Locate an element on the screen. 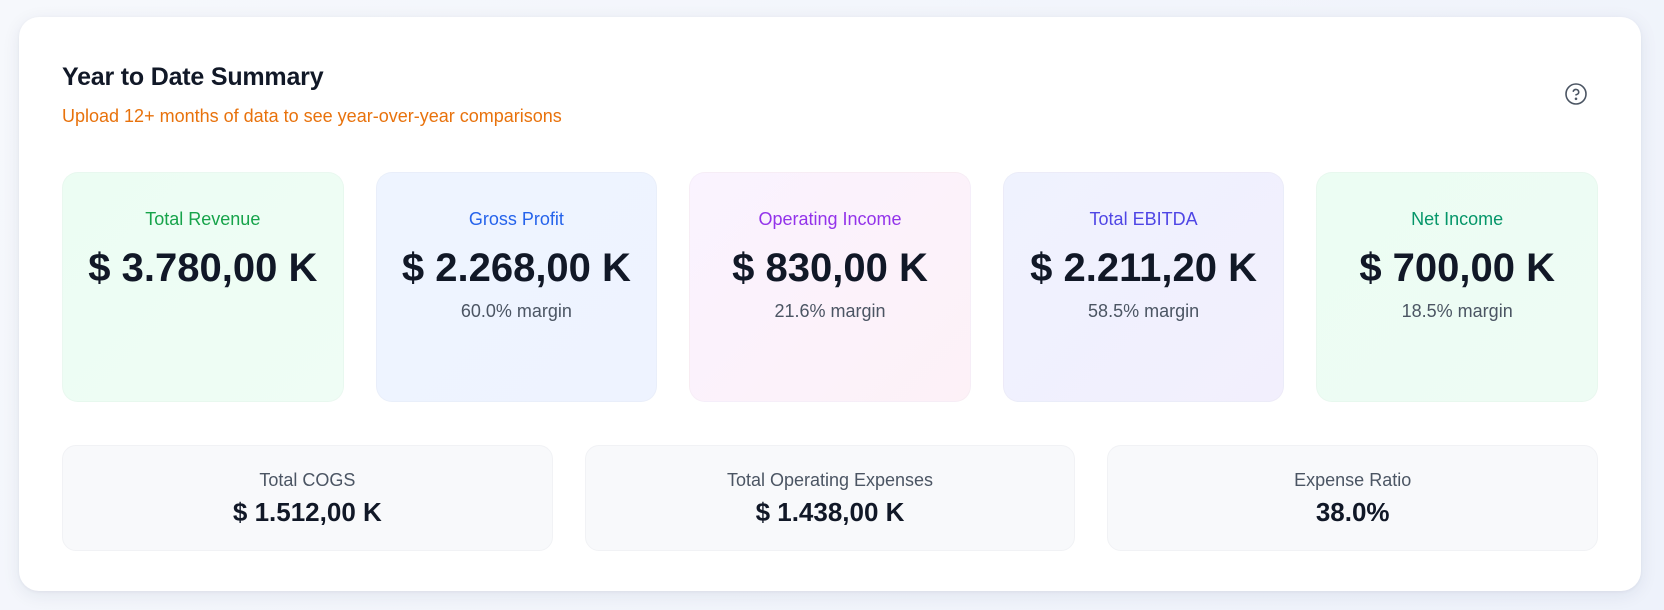 The width and height of the screenshot is (1664, 610). secondary-card-total-cogs: Total COGS $ 1.512,00 K is located at coordinates (307, 498).